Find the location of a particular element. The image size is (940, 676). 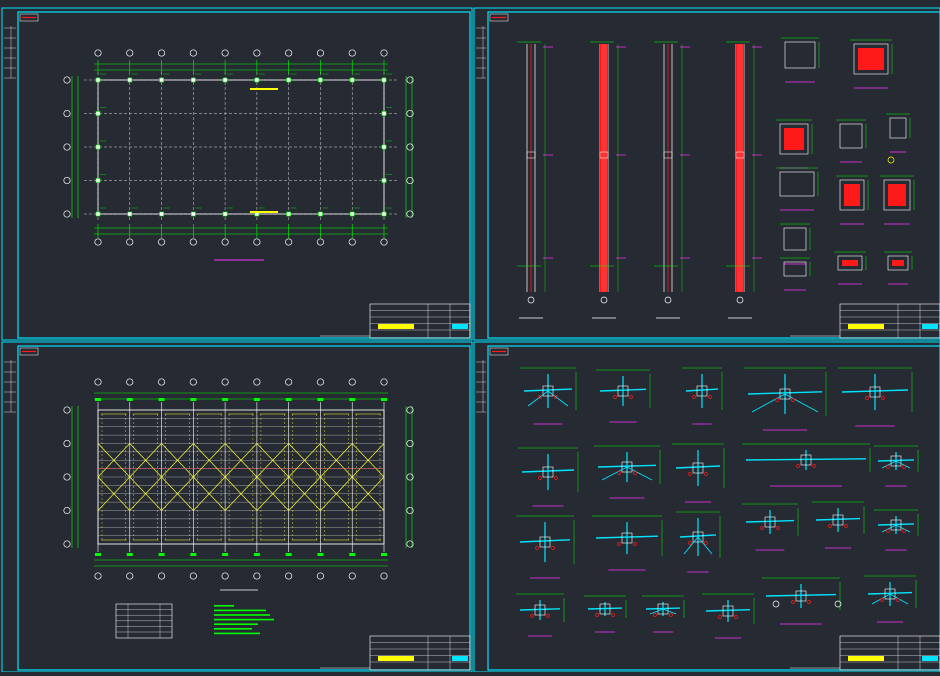

column-grid-plan is located at coordinates (238, 155).